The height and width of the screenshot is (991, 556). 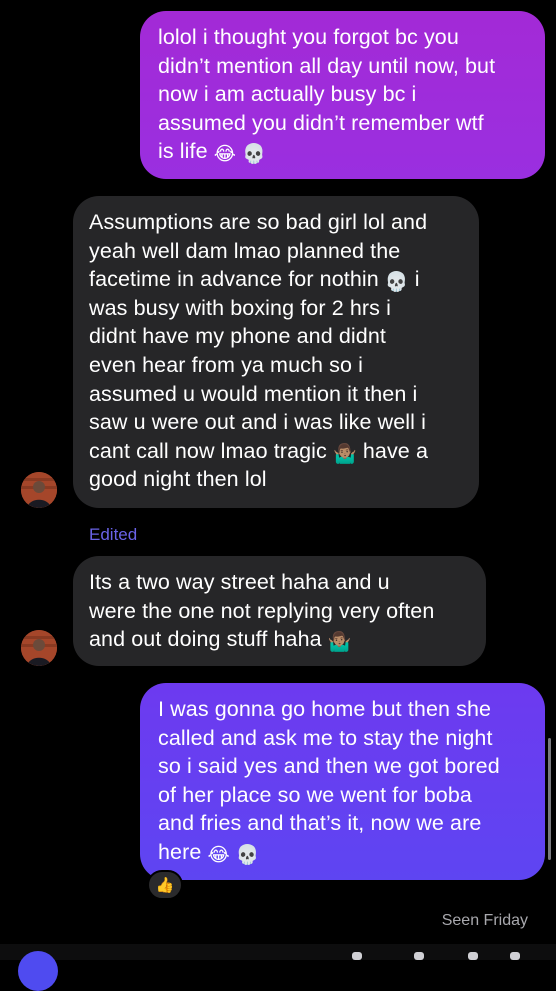 I want to click on message-line: didn’t mention all day until now, but, so click(x=327, y=65).